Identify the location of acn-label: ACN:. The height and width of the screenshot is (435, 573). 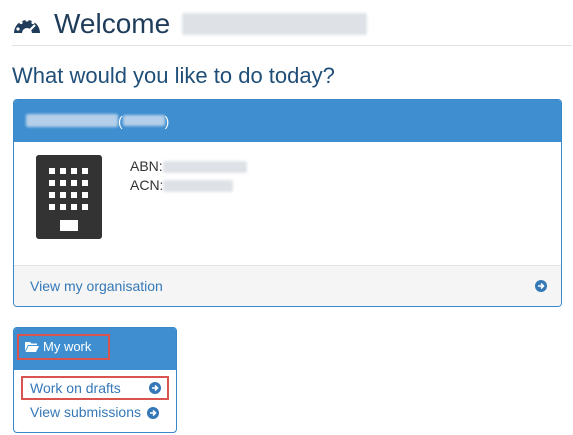
(147, 185).